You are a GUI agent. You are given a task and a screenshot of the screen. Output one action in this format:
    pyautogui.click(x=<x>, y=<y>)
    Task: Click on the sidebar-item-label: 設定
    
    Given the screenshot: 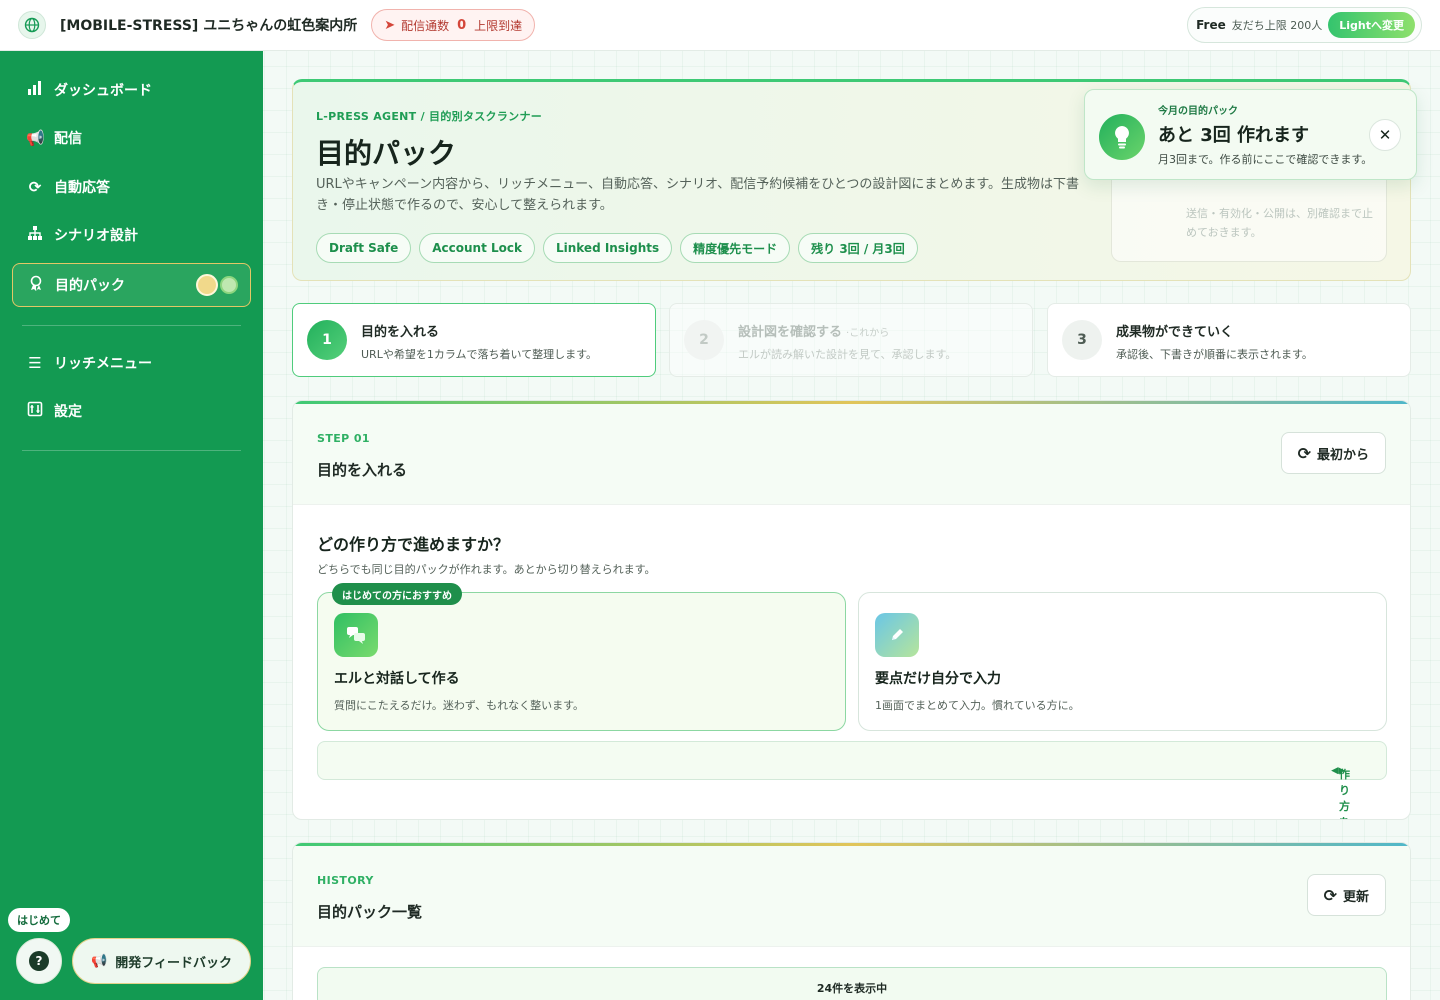 What is the action you would take?
    pyautogui.click(x=68, y=412)
    